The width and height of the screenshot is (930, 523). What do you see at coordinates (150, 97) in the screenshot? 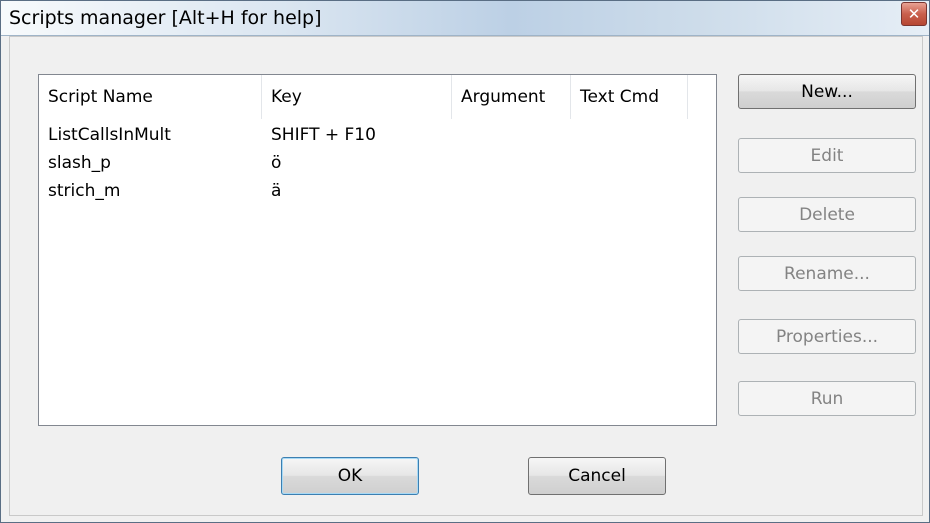
I see `column-header-script-name: Script Name` at bounding box center [150, 97].